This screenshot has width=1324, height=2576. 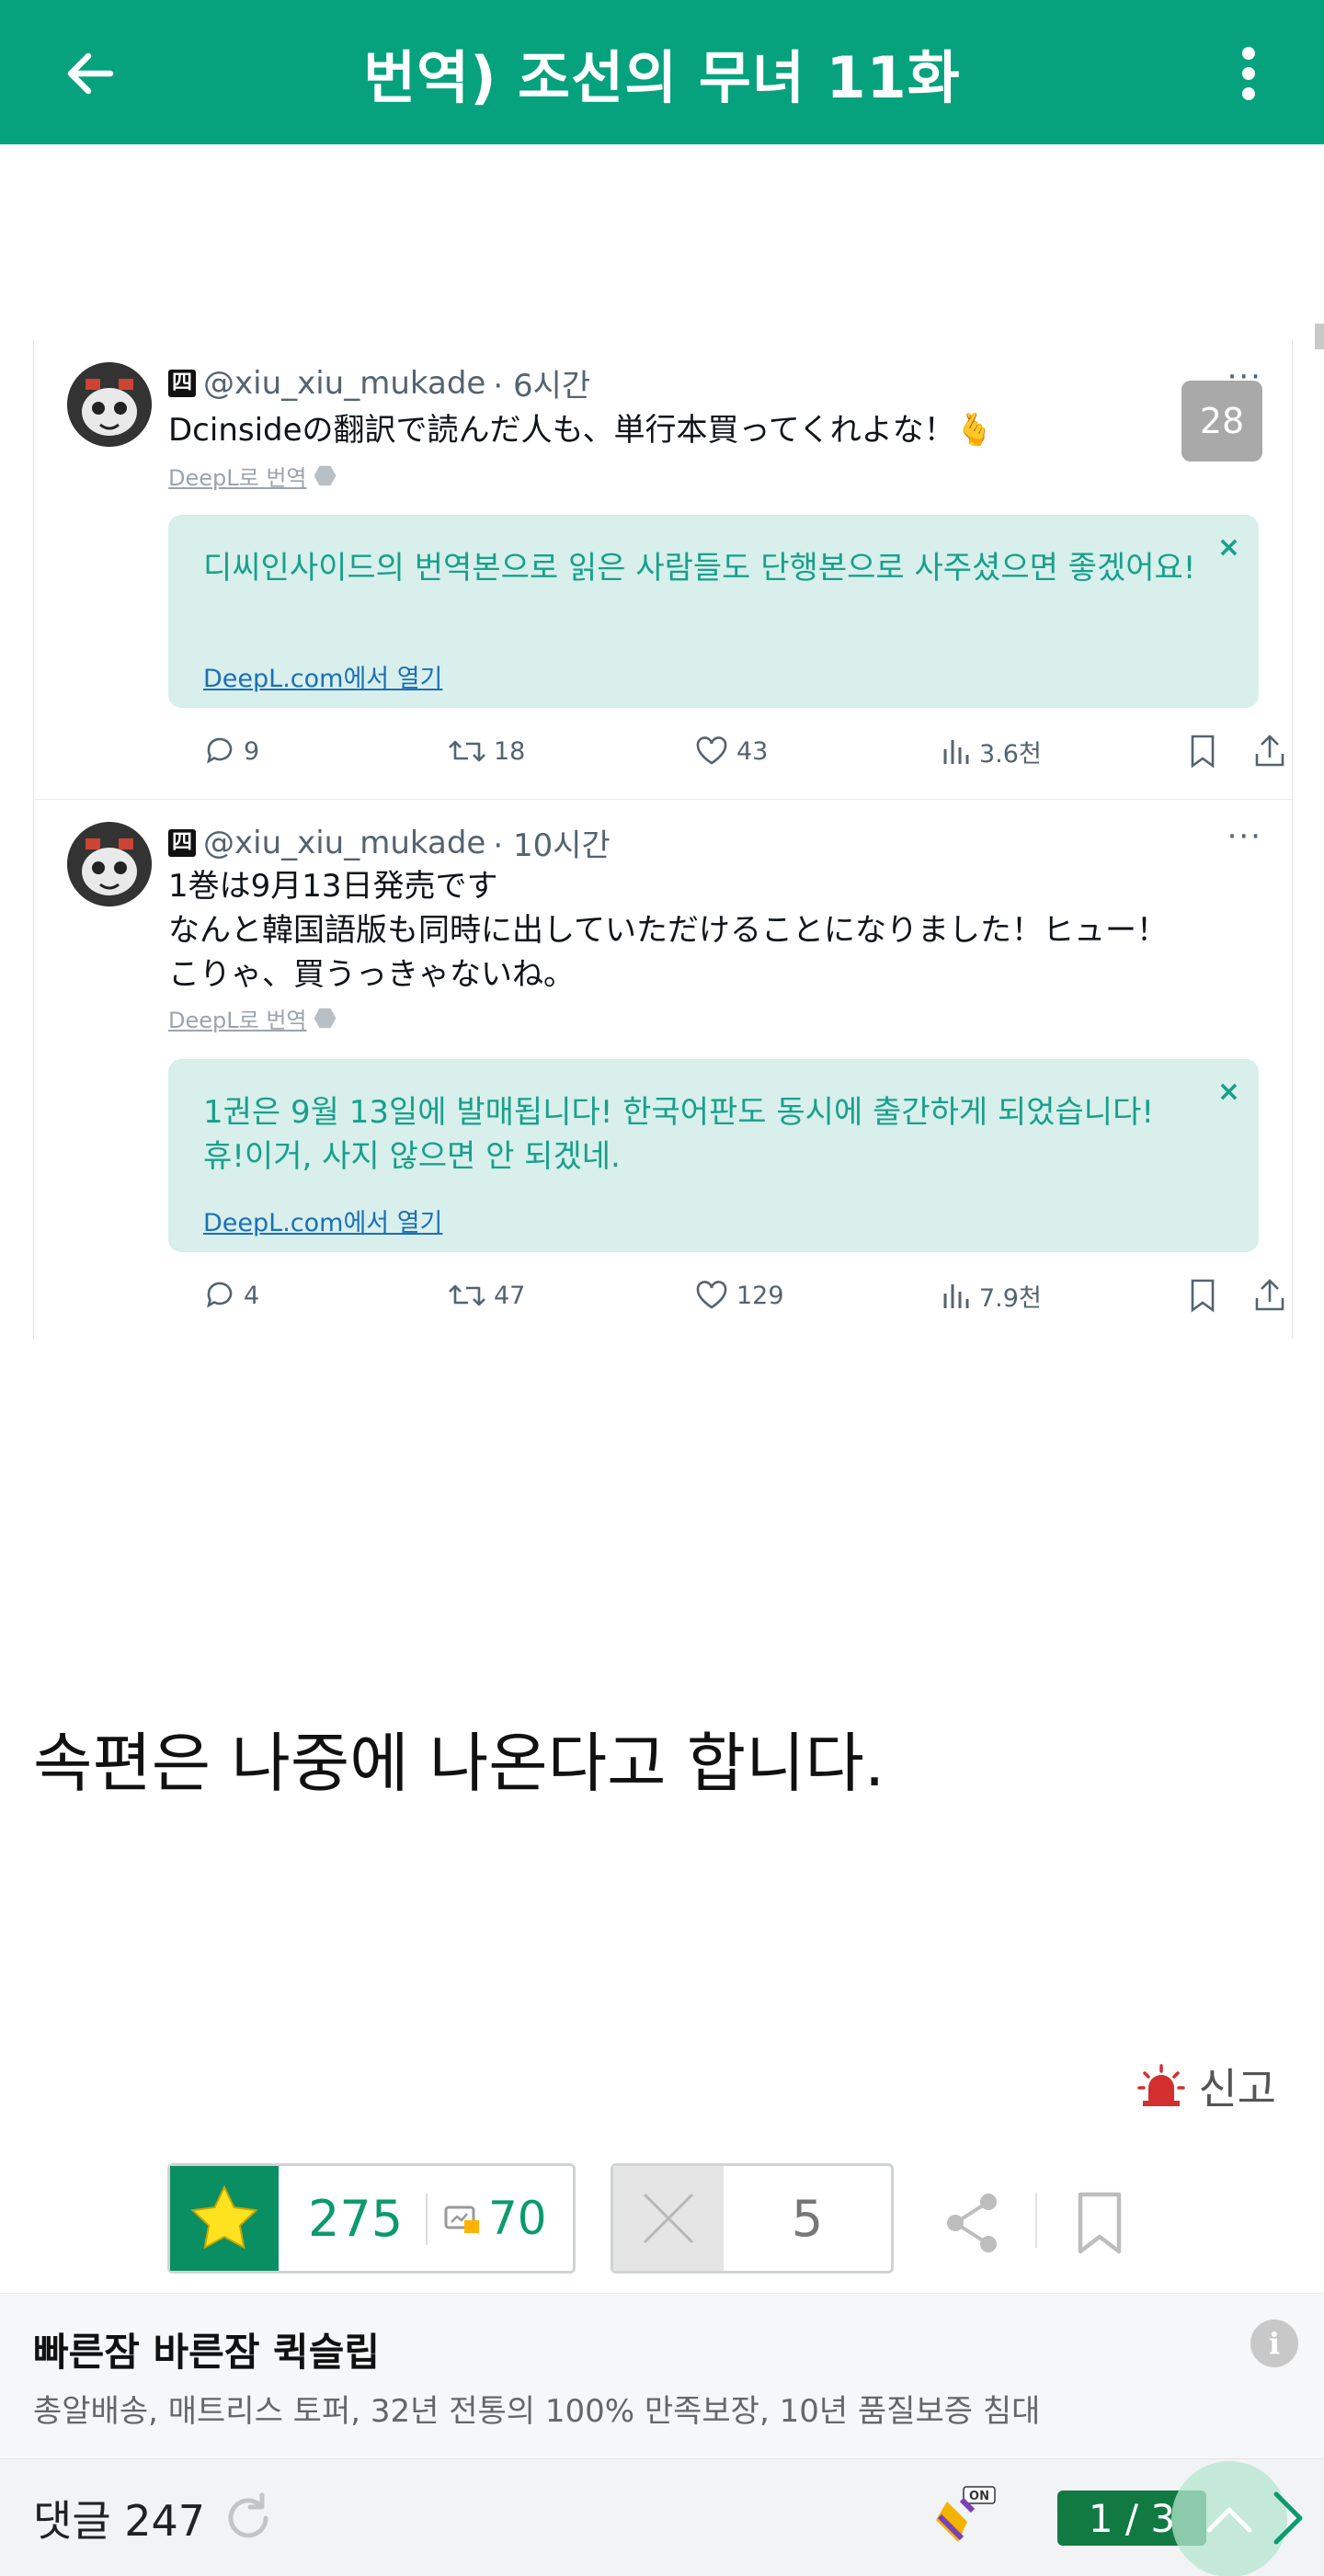 I want to click on report-button: 신고, so click(x=1206, y=2086).